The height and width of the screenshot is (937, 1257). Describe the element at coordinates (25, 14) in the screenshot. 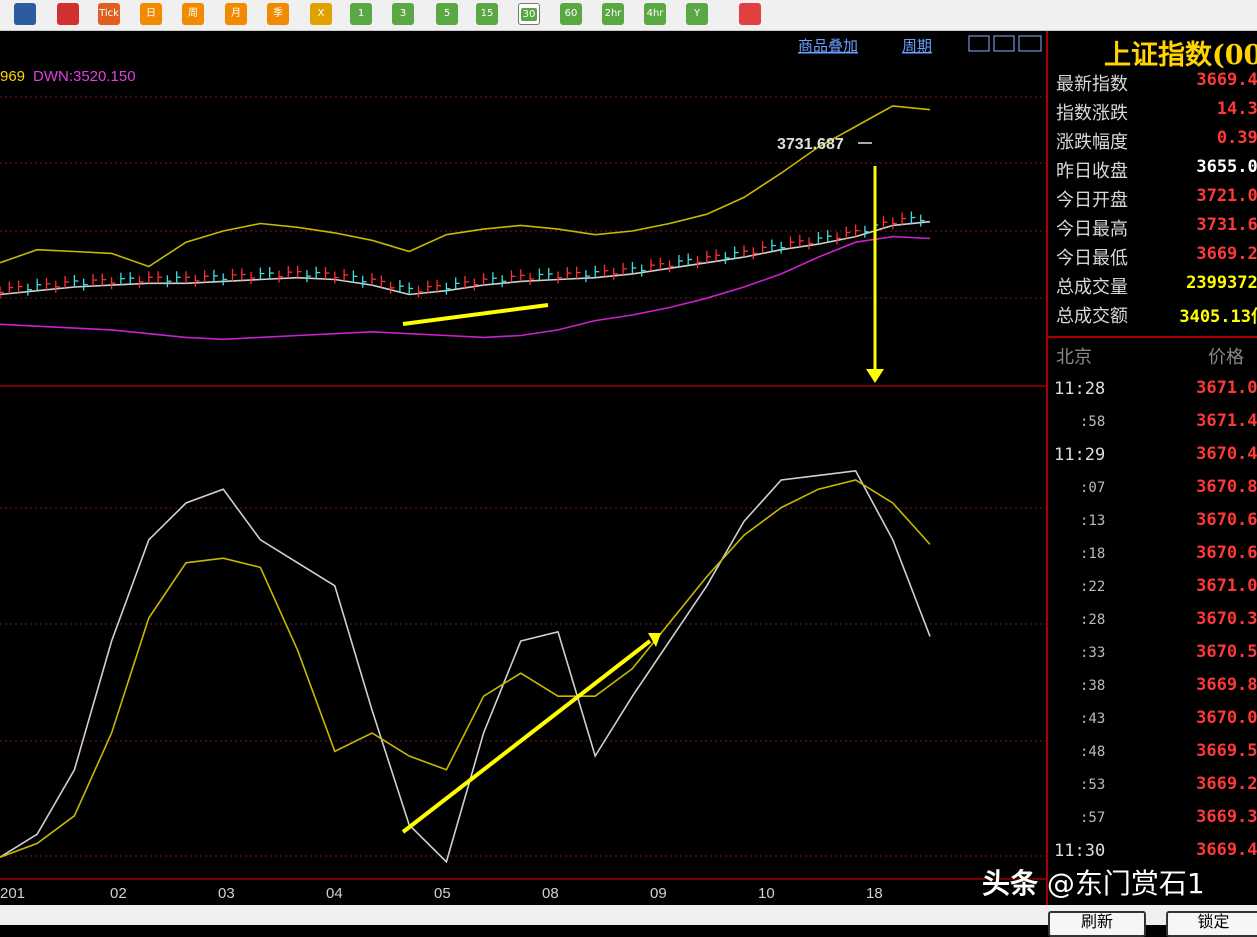

I see `toolbar-table-button` at that location.